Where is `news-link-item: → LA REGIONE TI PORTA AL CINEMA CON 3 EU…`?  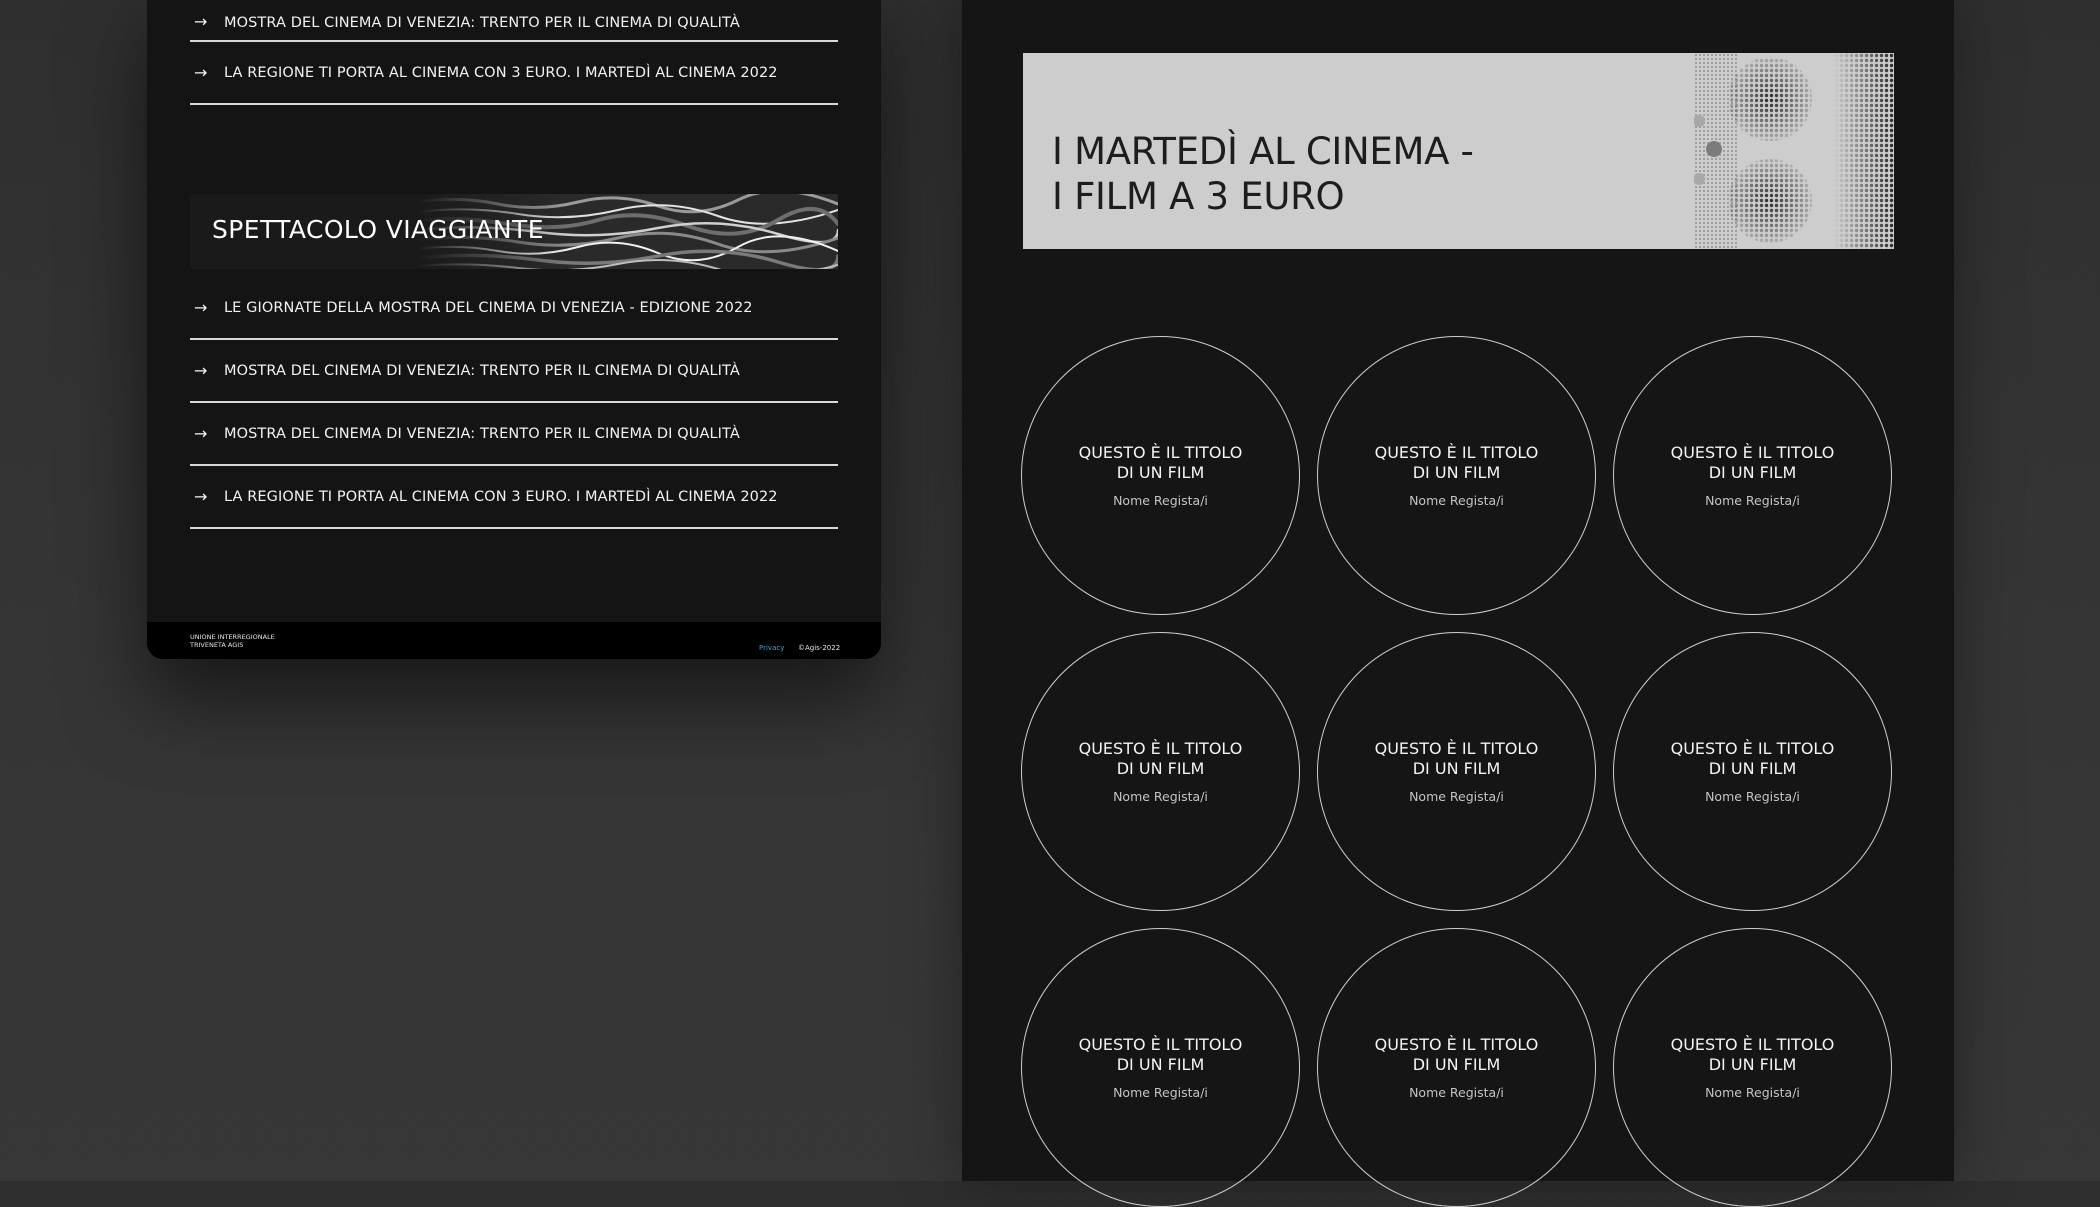 news-link-item: → LA REGIONE TI PORTA AL CINEMA CON 3 EU… is located at coordinates (514, 73).